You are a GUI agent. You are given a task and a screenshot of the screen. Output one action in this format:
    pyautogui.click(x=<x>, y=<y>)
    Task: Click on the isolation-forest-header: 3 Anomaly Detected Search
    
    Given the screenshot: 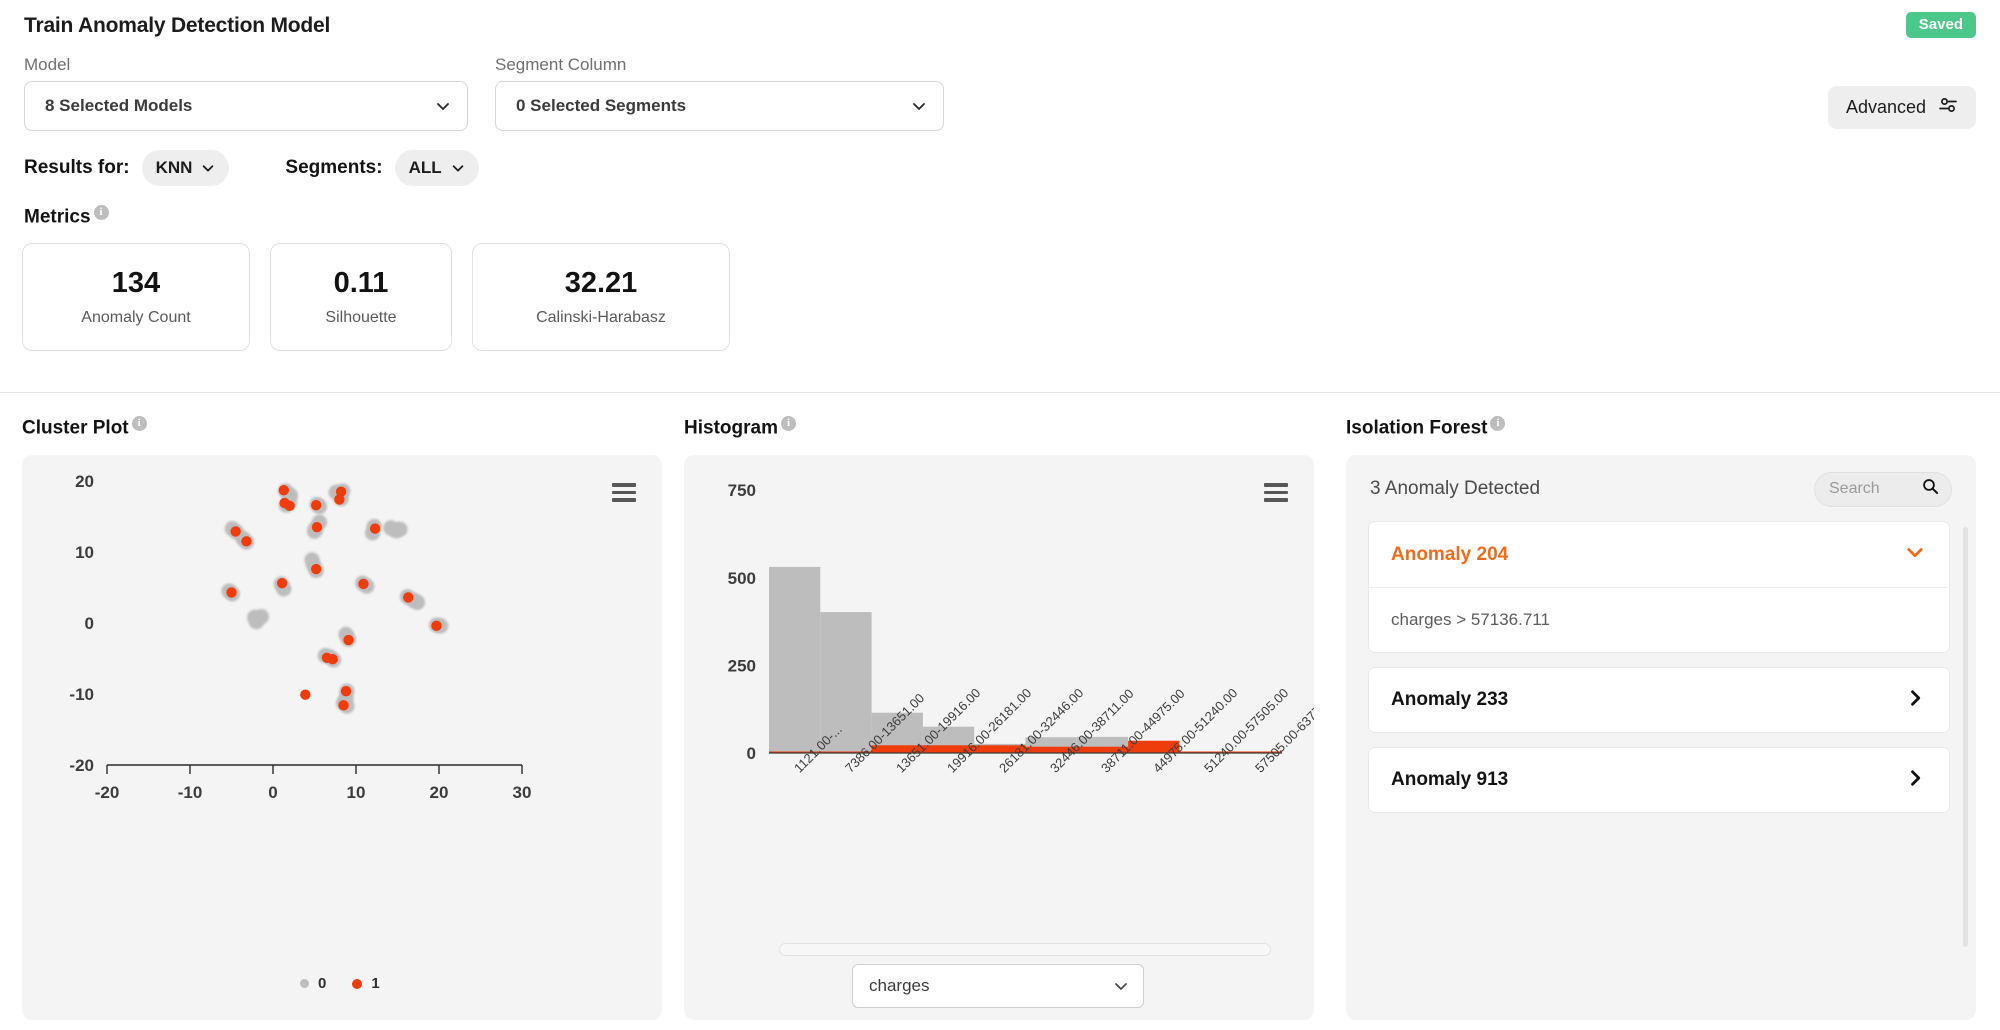 What is the action you would take?
    pyautogui.click(x=1661, y=489)
    